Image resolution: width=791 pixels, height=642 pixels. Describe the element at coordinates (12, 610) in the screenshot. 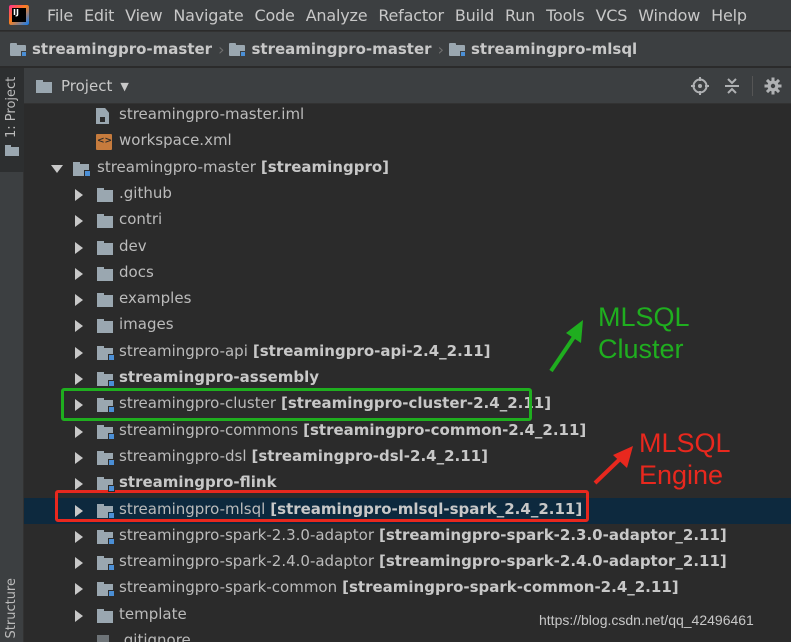

I see `tool-window-tab-structure: Structure` at that location.